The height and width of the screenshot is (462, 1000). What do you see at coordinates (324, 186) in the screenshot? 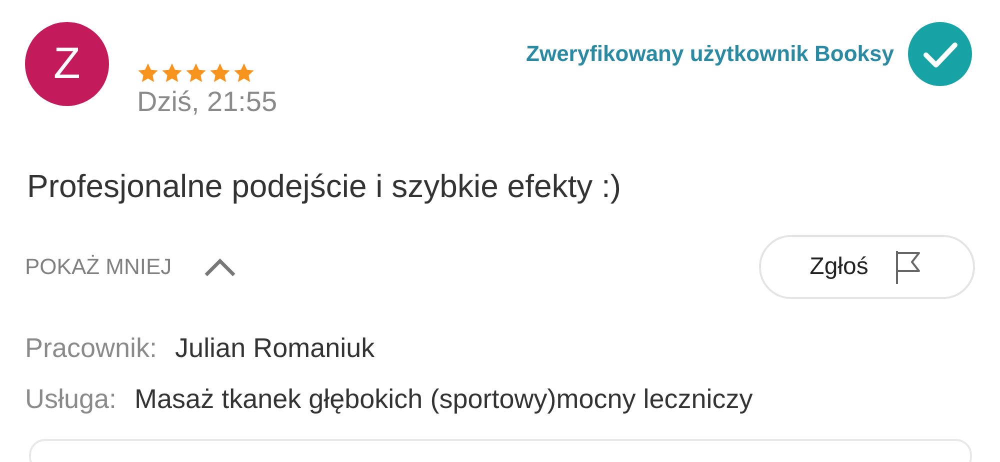
I see `review-text: Profesjonalne podejście i szybkie efekty :)` at bounding box center [324, 186].